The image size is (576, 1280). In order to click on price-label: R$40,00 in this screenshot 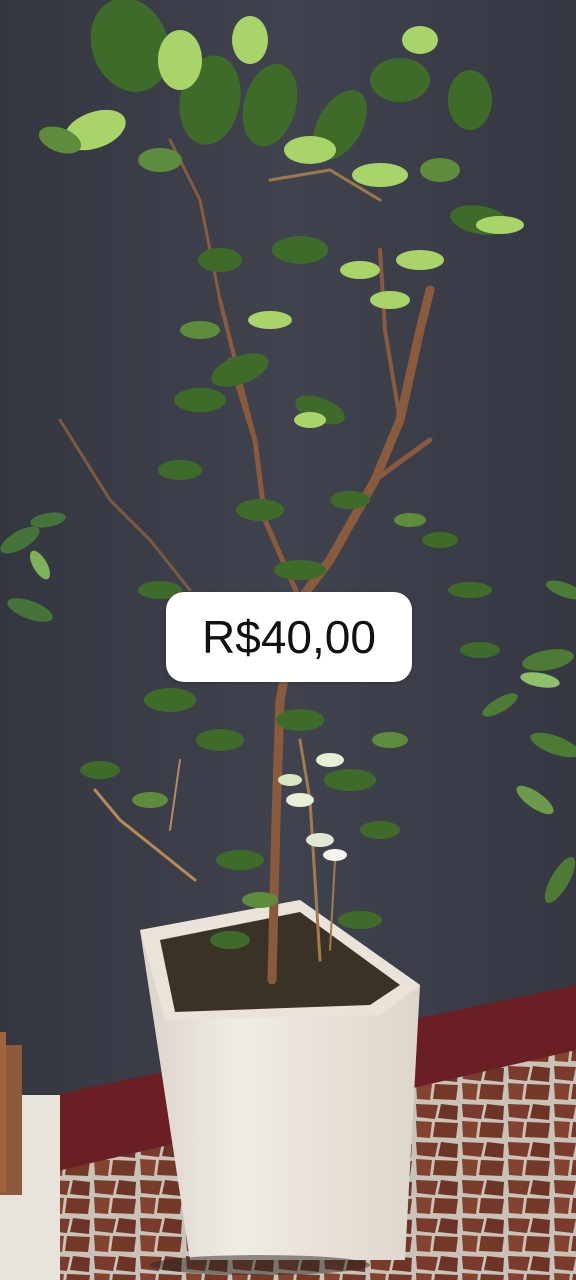, I will do `click(289, 637)`.